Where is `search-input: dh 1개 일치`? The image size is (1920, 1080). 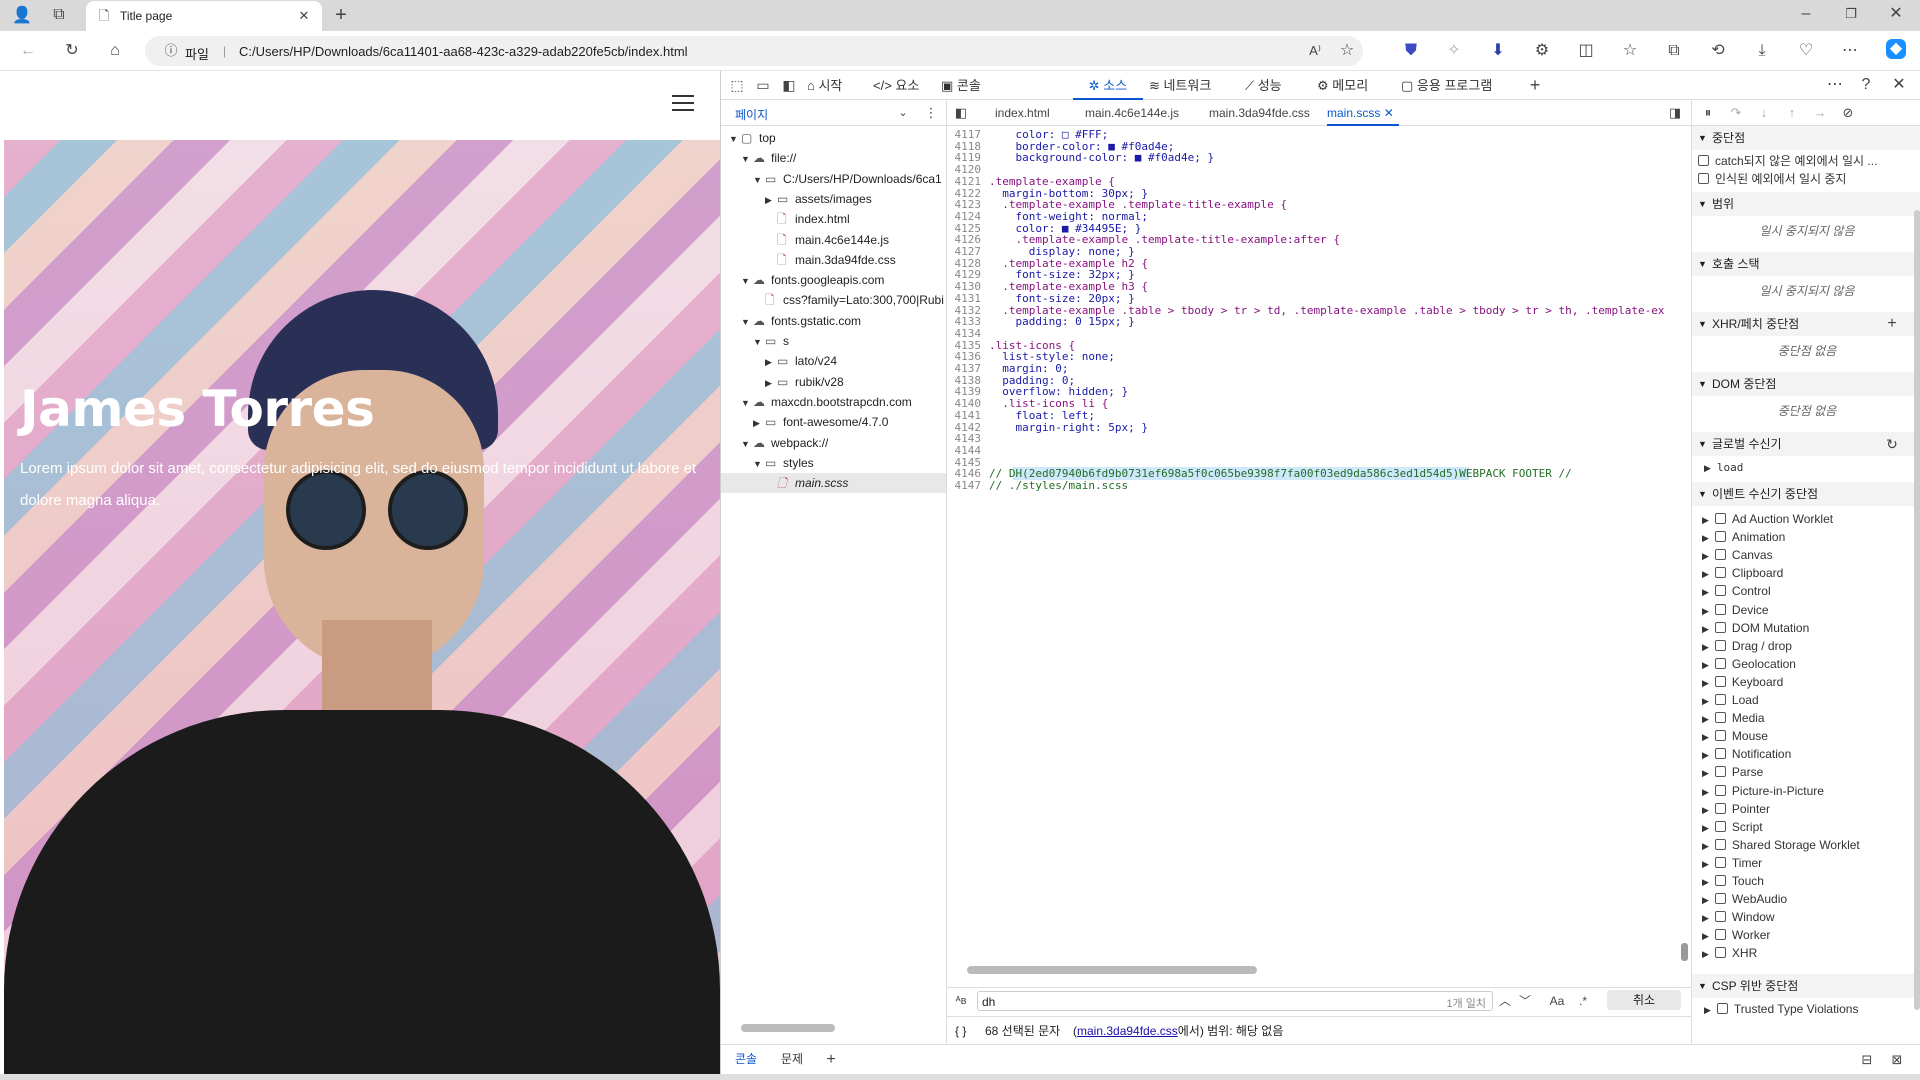
search-input: dh 1개 일치 is located at coordinates (1235, 1001).